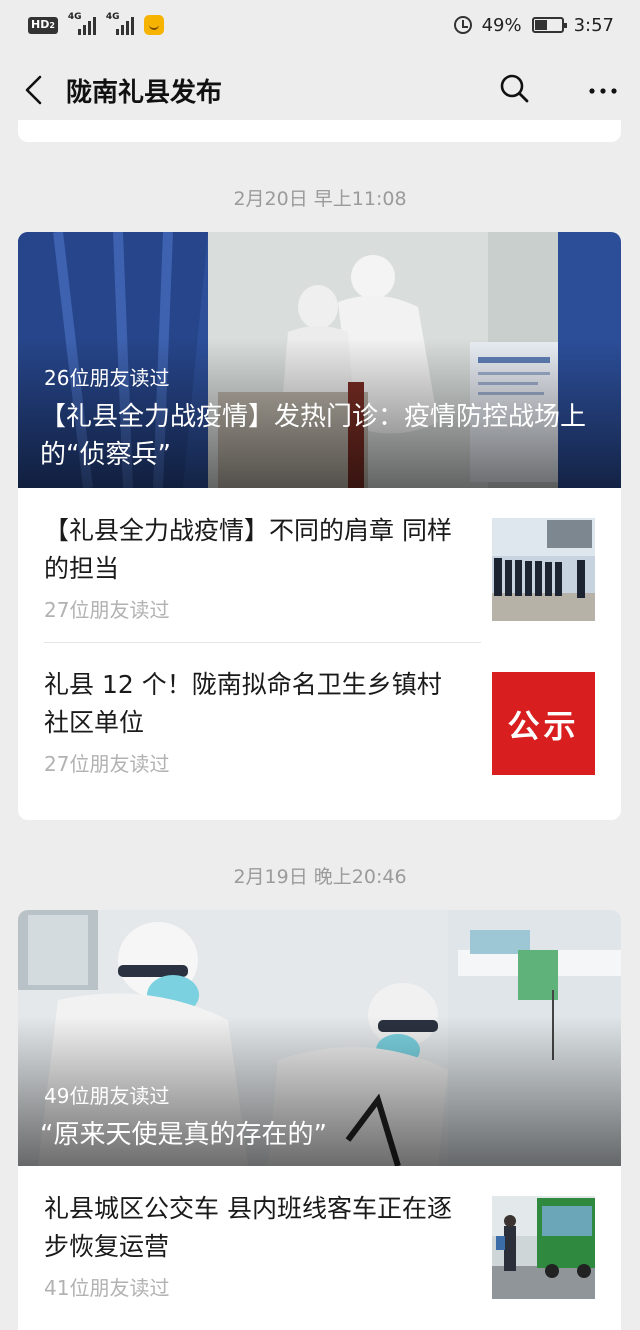  Describe the element at coordinates (107, 1096) in the screenshot. I see `read-count: 49位朋友读过` at that location.